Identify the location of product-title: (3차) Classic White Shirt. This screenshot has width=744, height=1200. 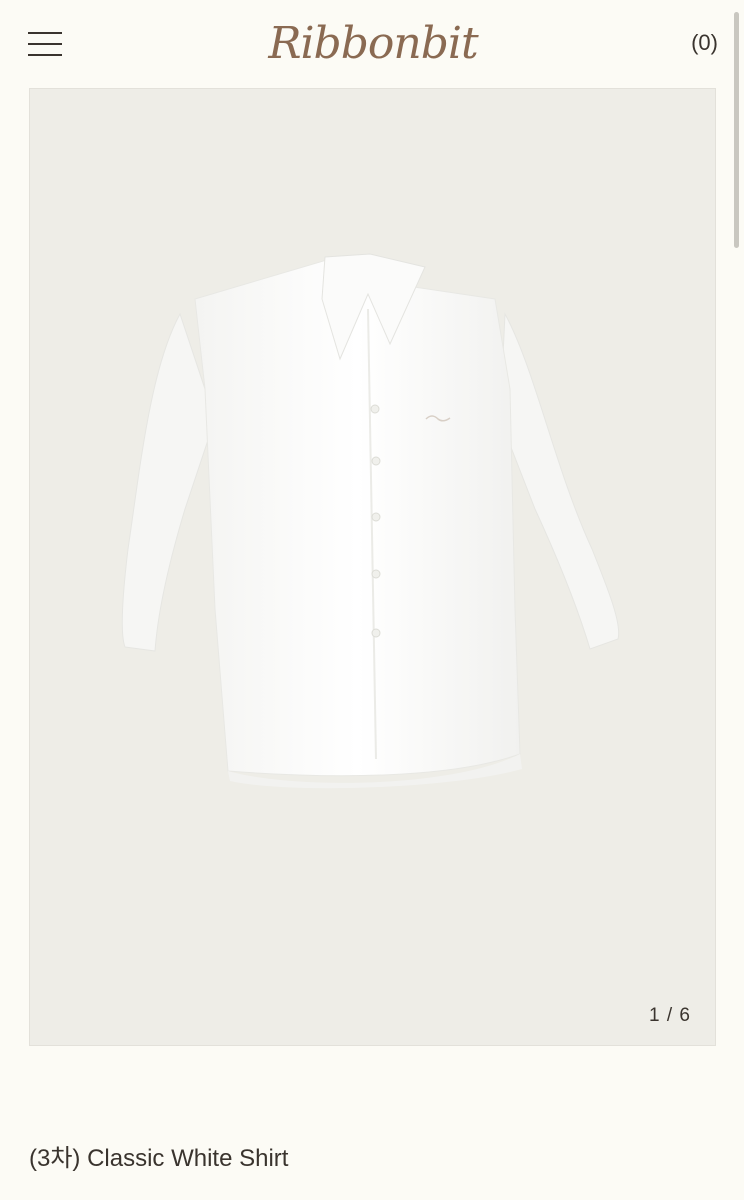
(159, 1158).